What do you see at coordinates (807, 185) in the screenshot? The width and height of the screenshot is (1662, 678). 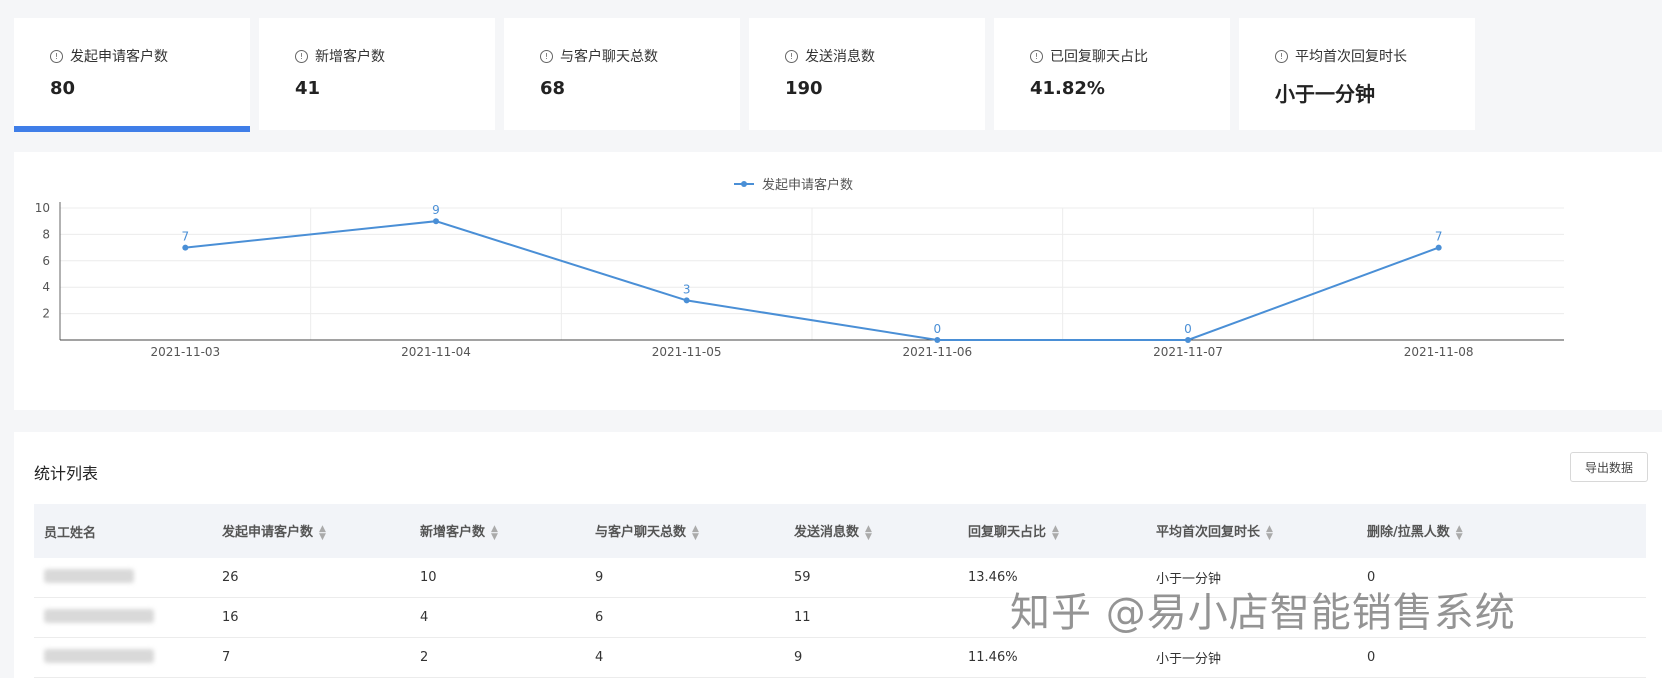 I see `legend-label: 发起申请客户数` at bounding box center [807, 185].